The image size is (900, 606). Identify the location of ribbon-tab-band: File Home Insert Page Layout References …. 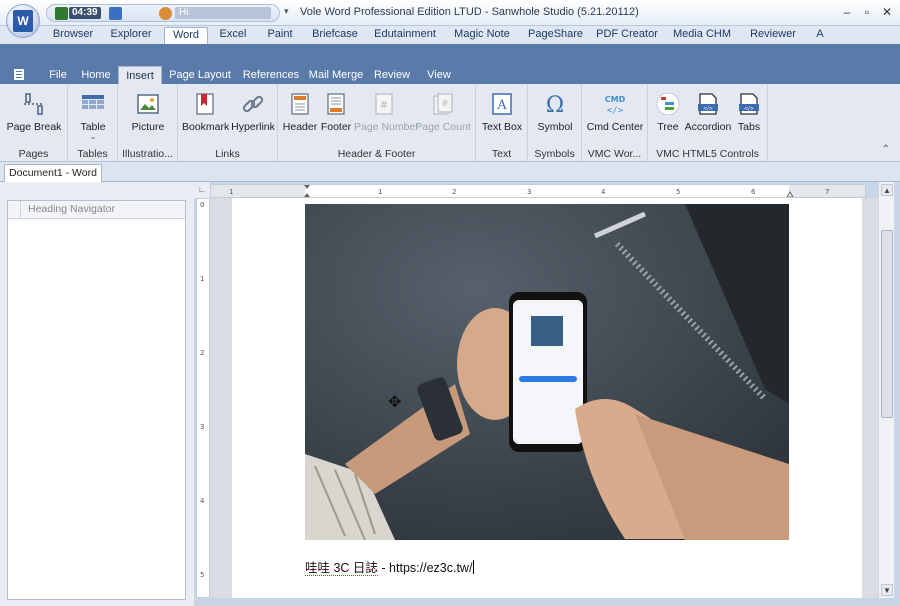
(450, 64).